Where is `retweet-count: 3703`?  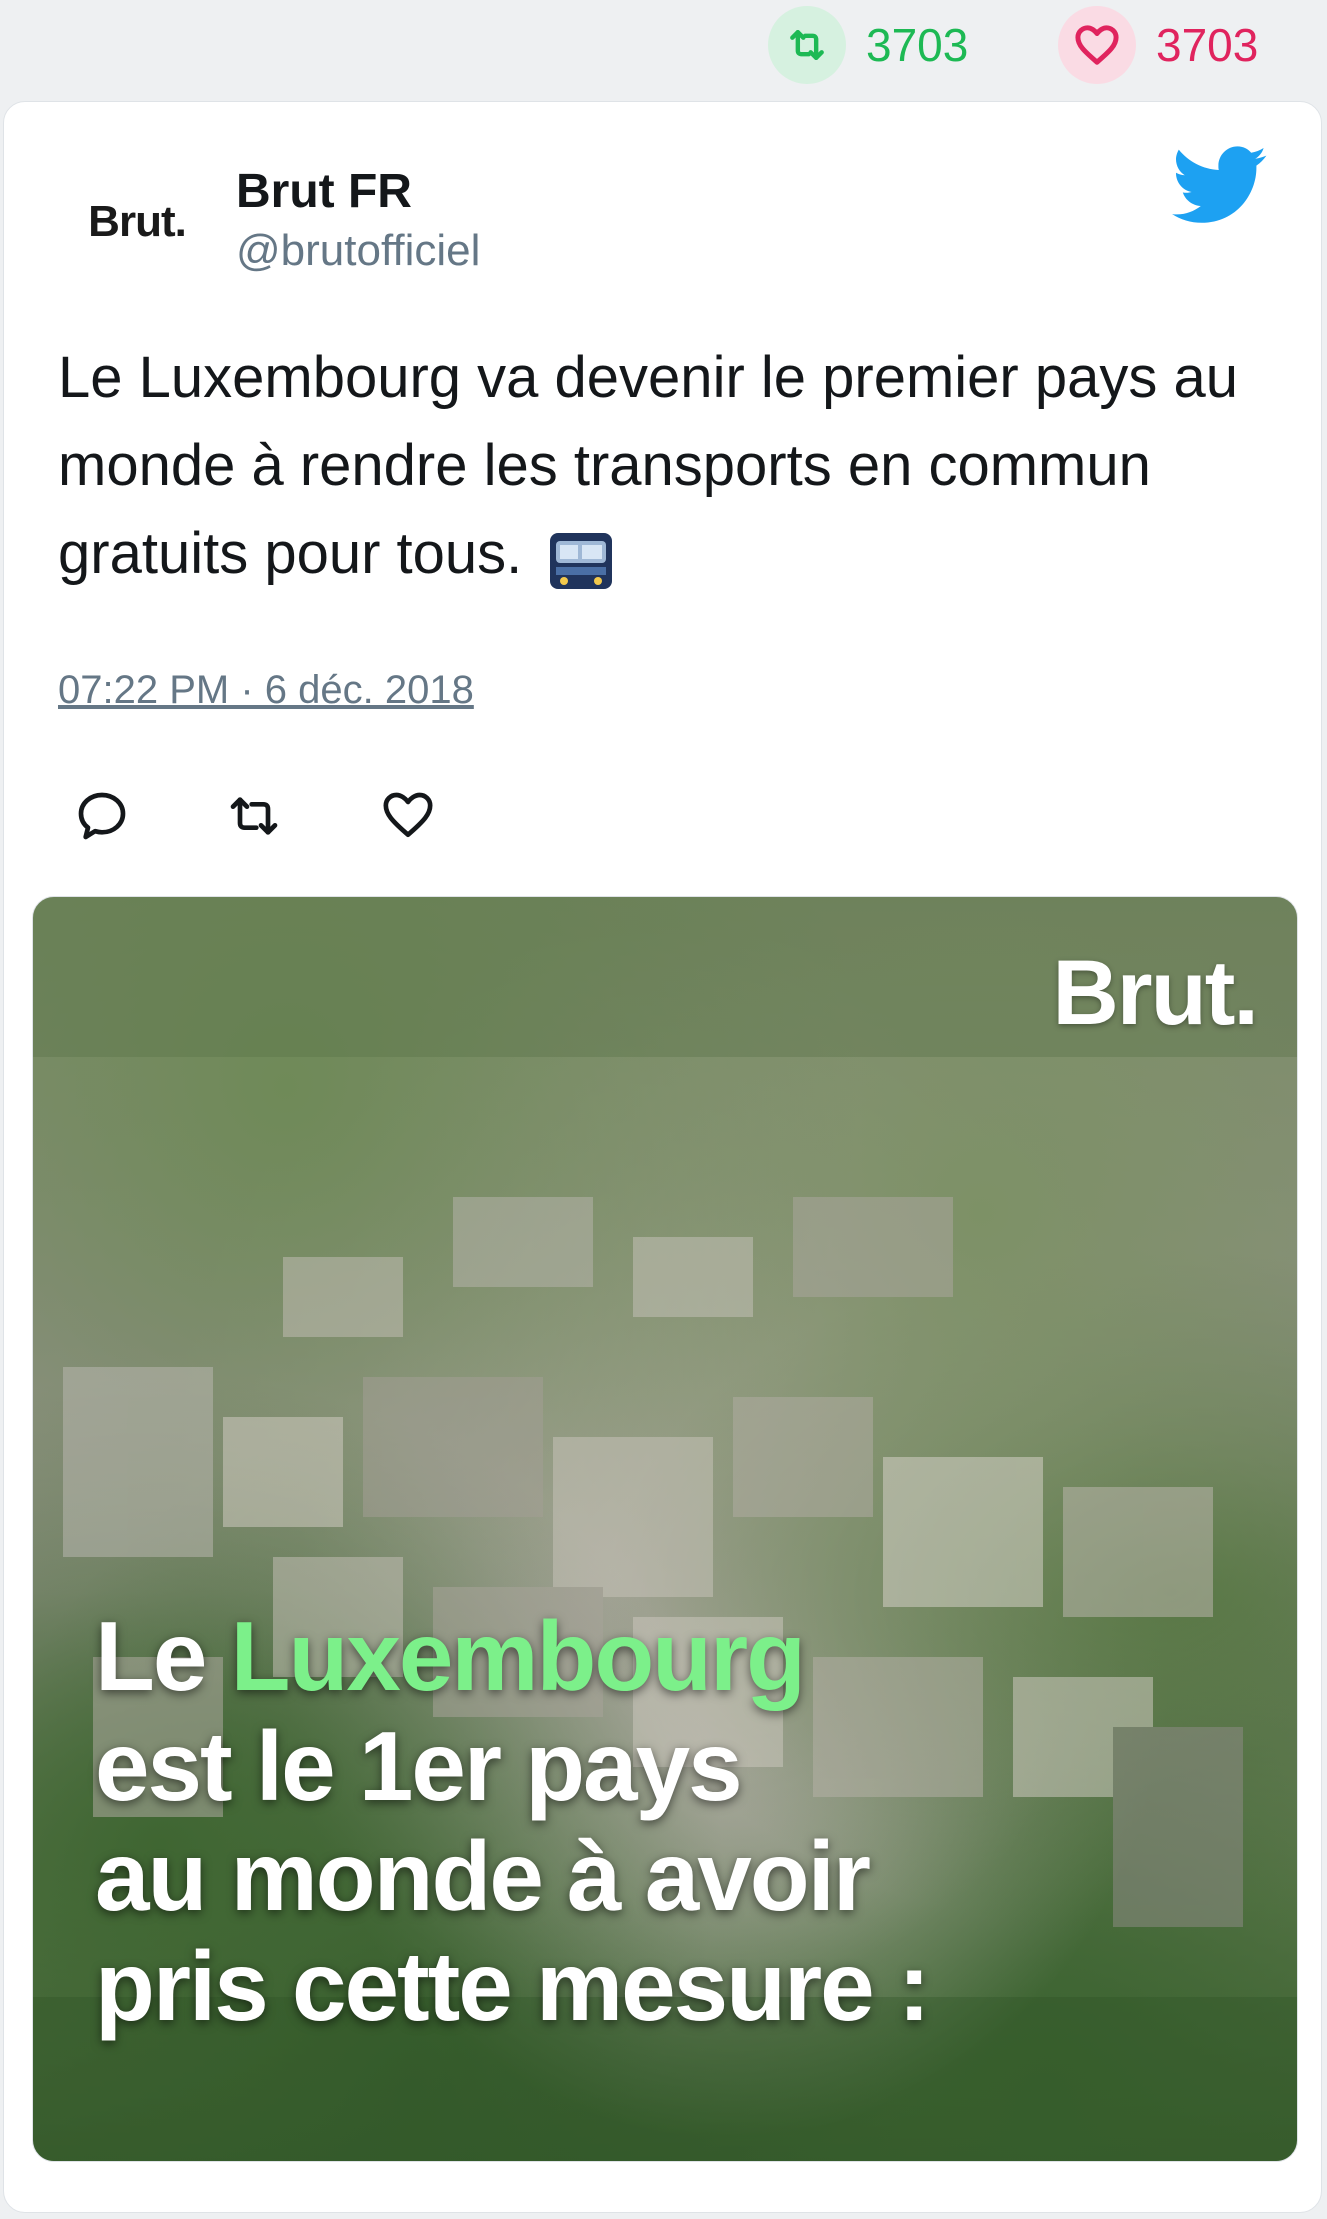
retweet-count: 3703 is located at coordinates (917, 45).